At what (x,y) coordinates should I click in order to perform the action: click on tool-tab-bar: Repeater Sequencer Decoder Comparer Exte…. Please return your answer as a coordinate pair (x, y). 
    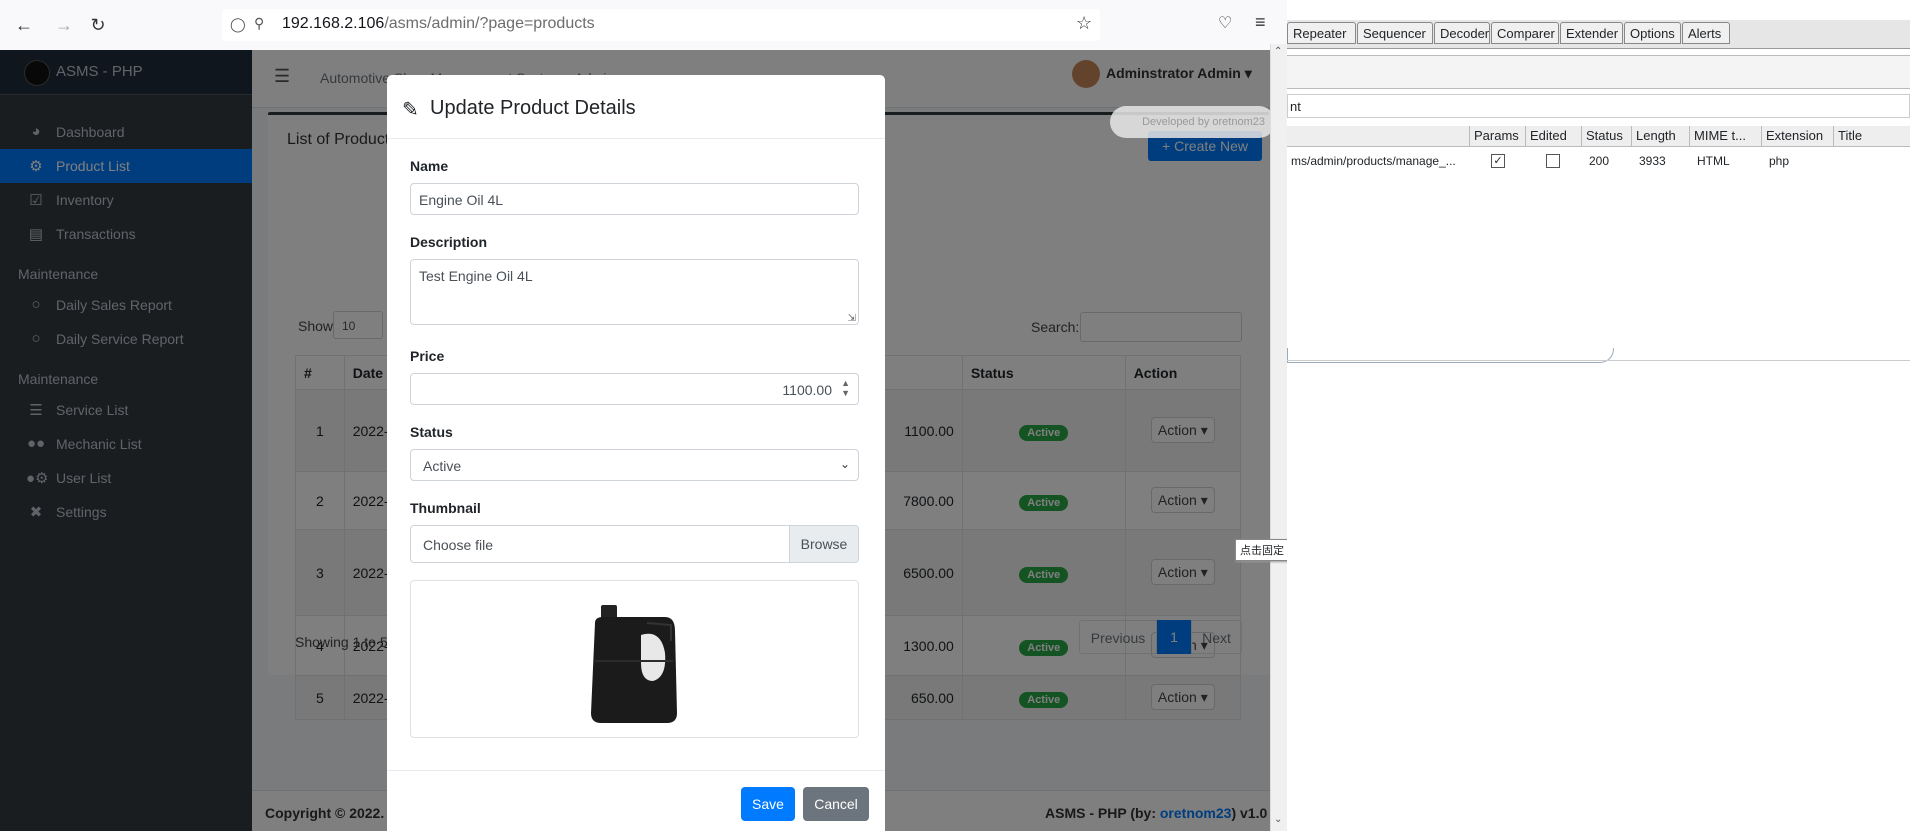
    Looking at the image, I should click on (1598, 34).